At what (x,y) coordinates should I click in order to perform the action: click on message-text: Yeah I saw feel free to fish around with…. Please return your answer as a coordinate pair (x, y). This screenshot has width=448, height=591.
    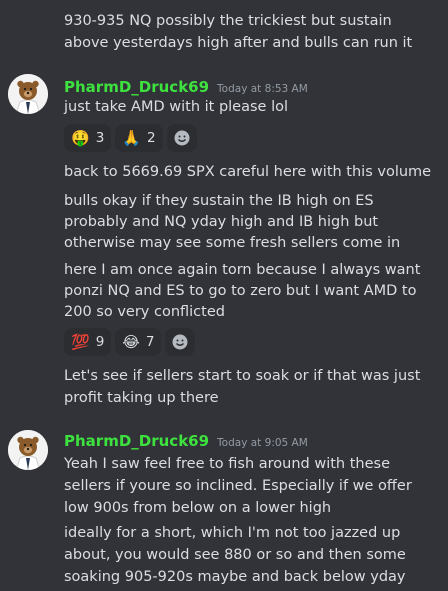
    Looking at the image, I should click on (227, 464).